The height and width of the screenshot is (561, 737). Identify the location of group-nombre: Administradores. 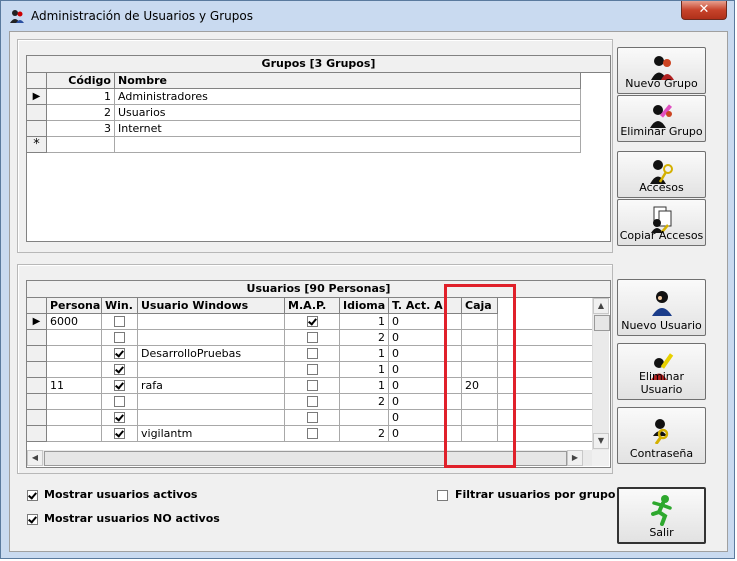
(348, 97).